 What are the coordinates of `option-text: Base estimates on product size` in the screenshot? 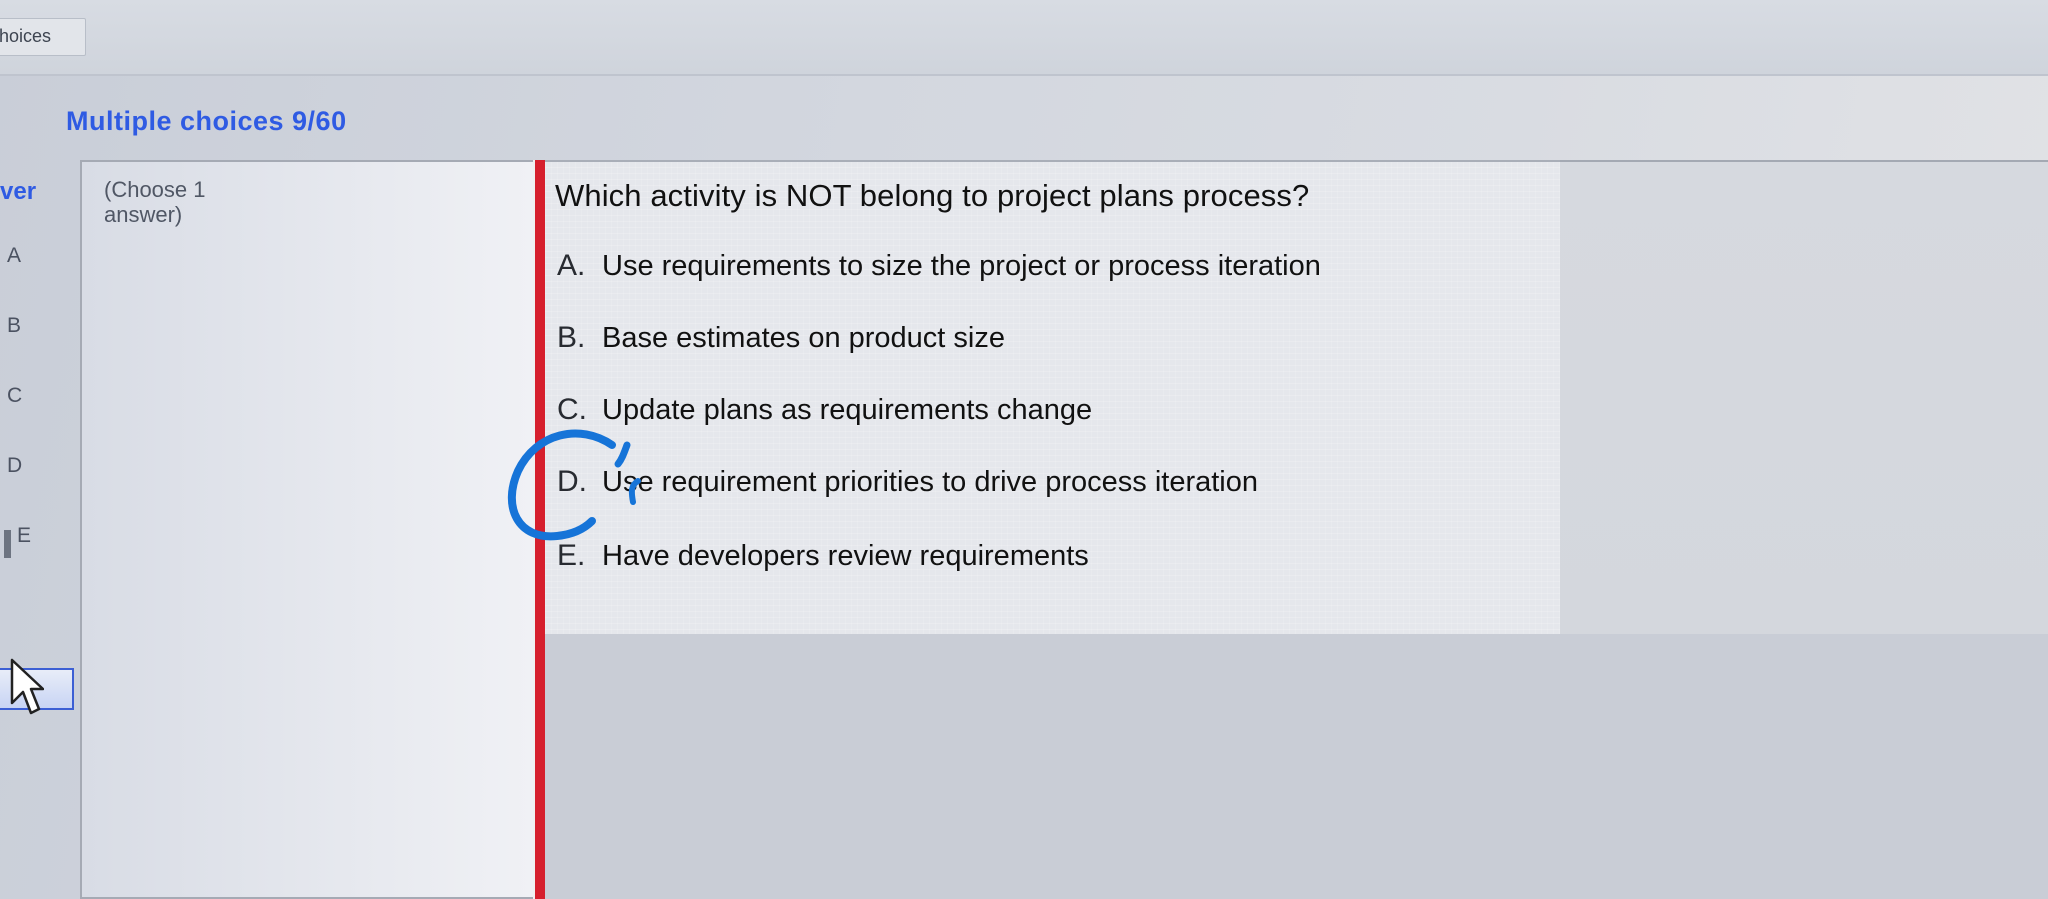 It's located at (803, 337).